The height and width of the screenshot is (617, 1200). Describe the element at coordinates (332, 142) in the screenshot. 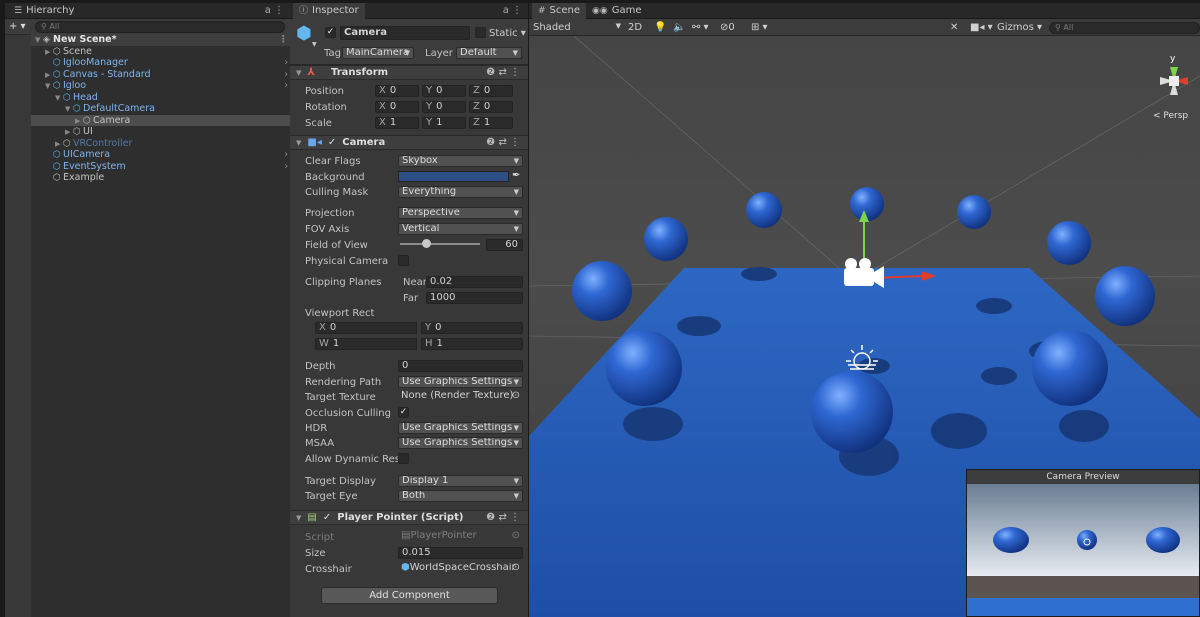

I see `camera-enabled-checkbox: ✓` at that location.